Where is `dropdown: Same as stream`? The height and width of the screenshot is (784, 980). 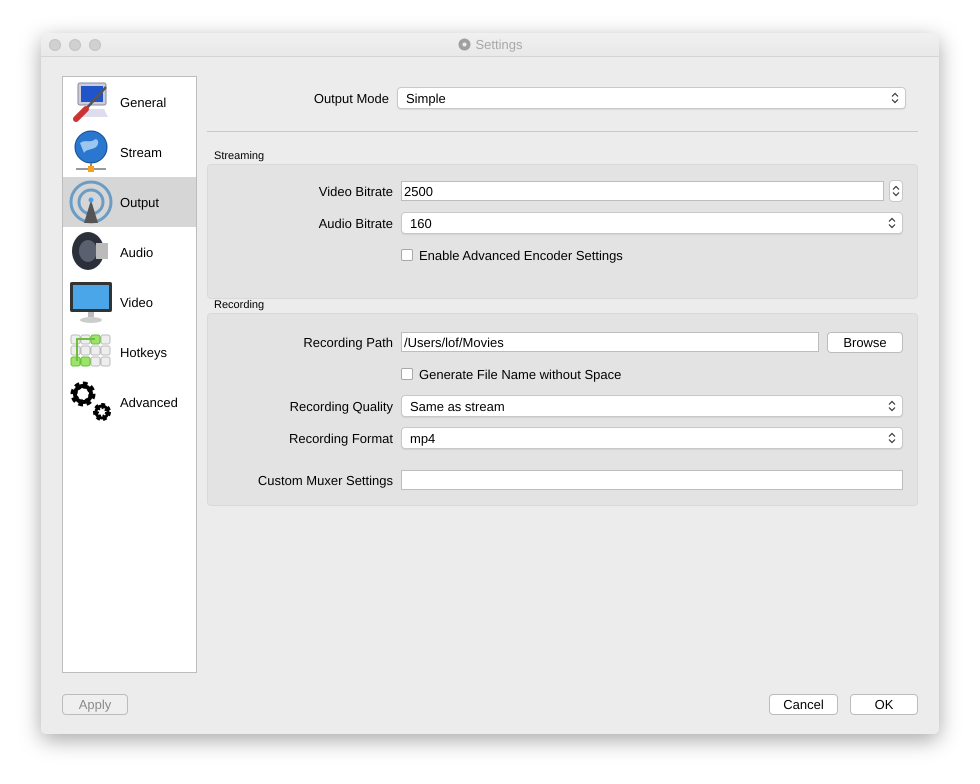
dropdown: Same as stream is located at coordinates (652, 406).